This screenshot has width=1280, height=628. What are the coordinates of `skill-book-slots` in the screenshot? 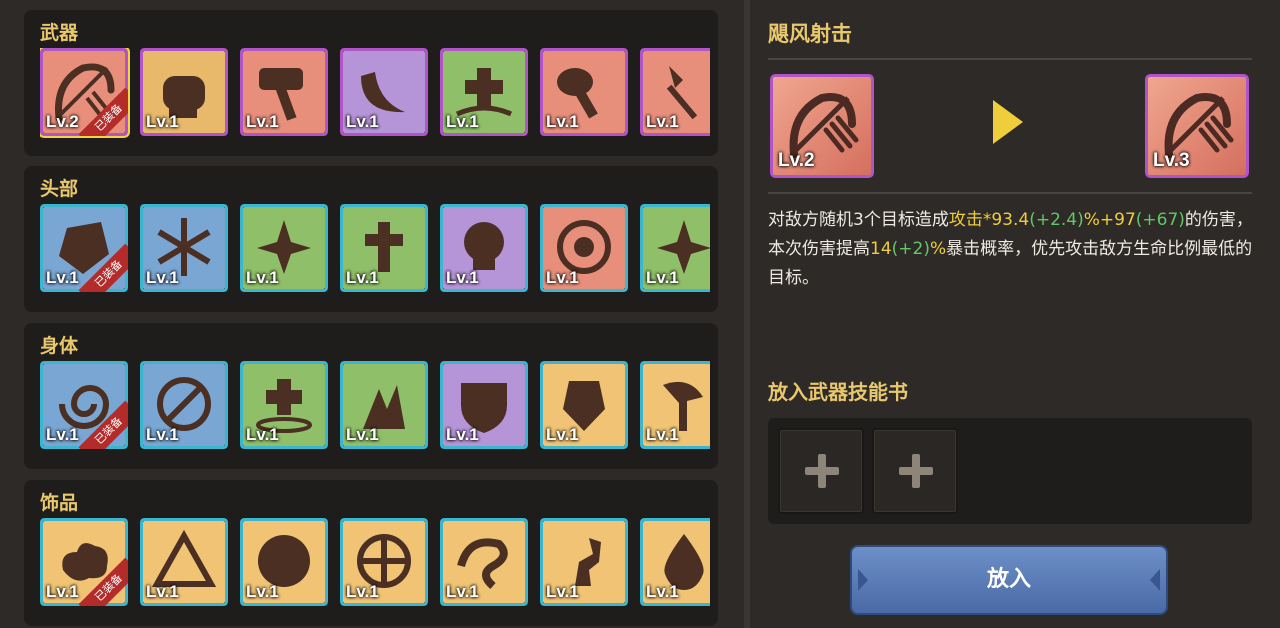 It's located at (1010, 471).